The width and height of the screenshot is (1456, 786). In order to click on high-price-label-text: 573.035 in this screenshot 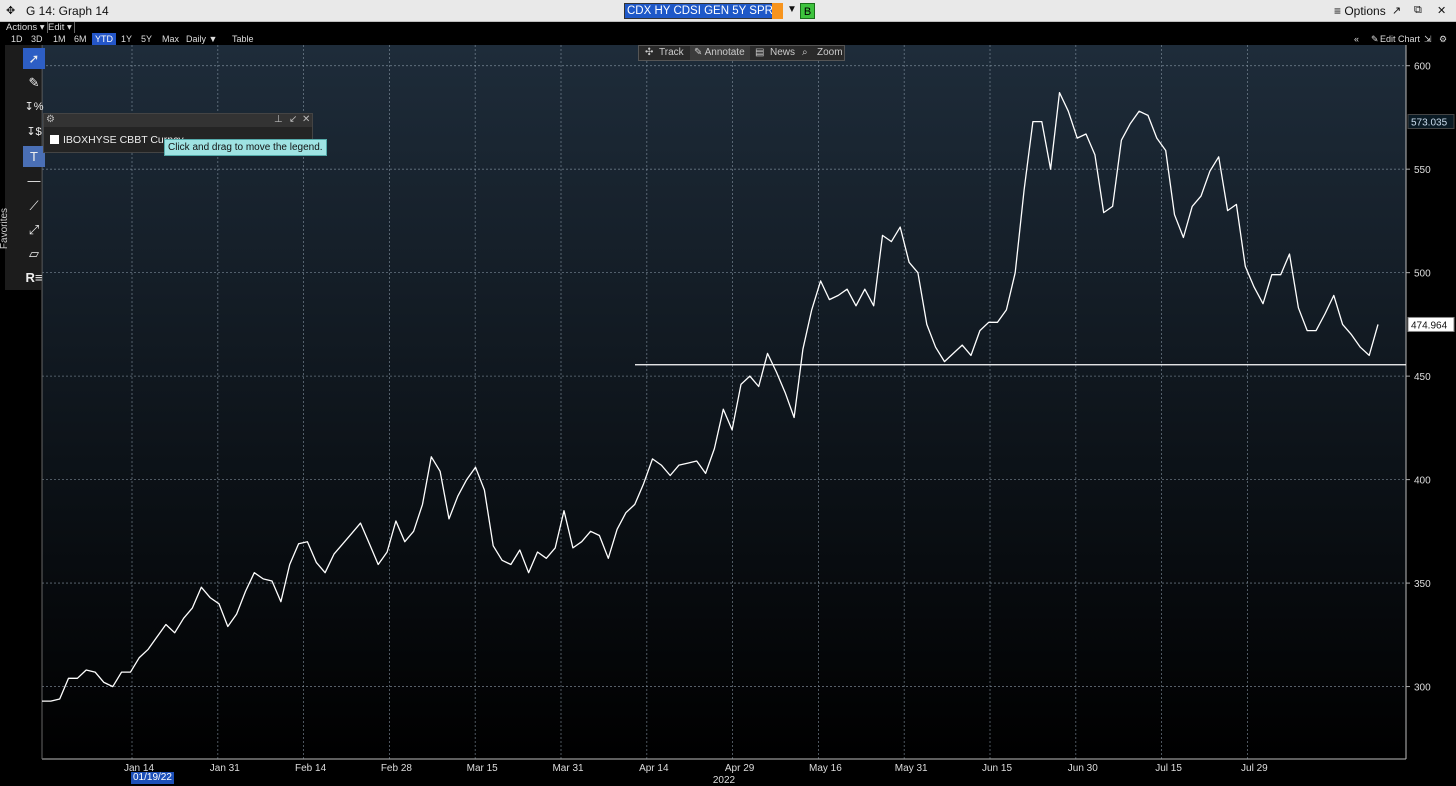, I will do `click(1429, 123)`.